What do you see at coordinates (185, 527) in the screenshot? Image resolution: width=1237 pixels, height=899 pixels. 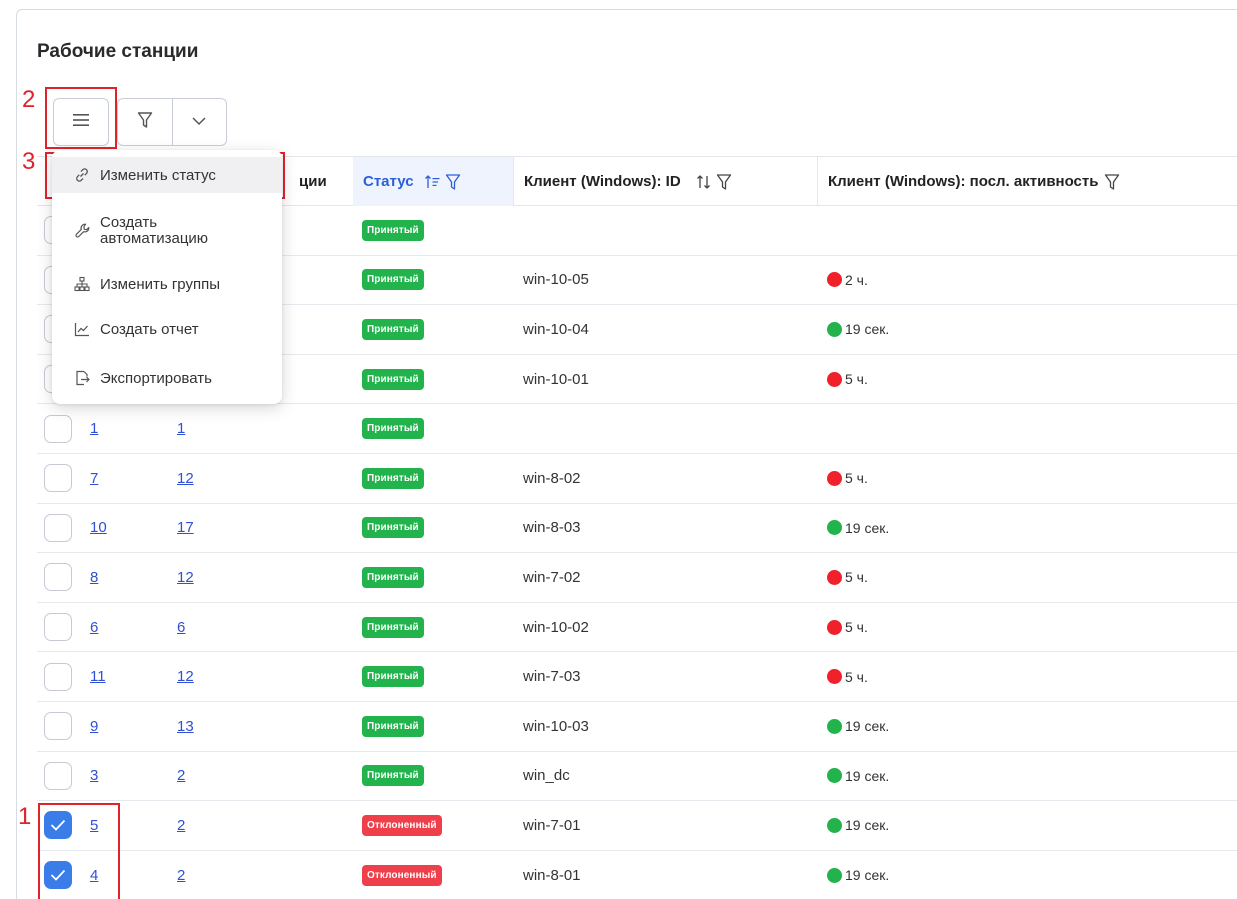 I see `row-link-b: 17` at bounding box center [185, 527].